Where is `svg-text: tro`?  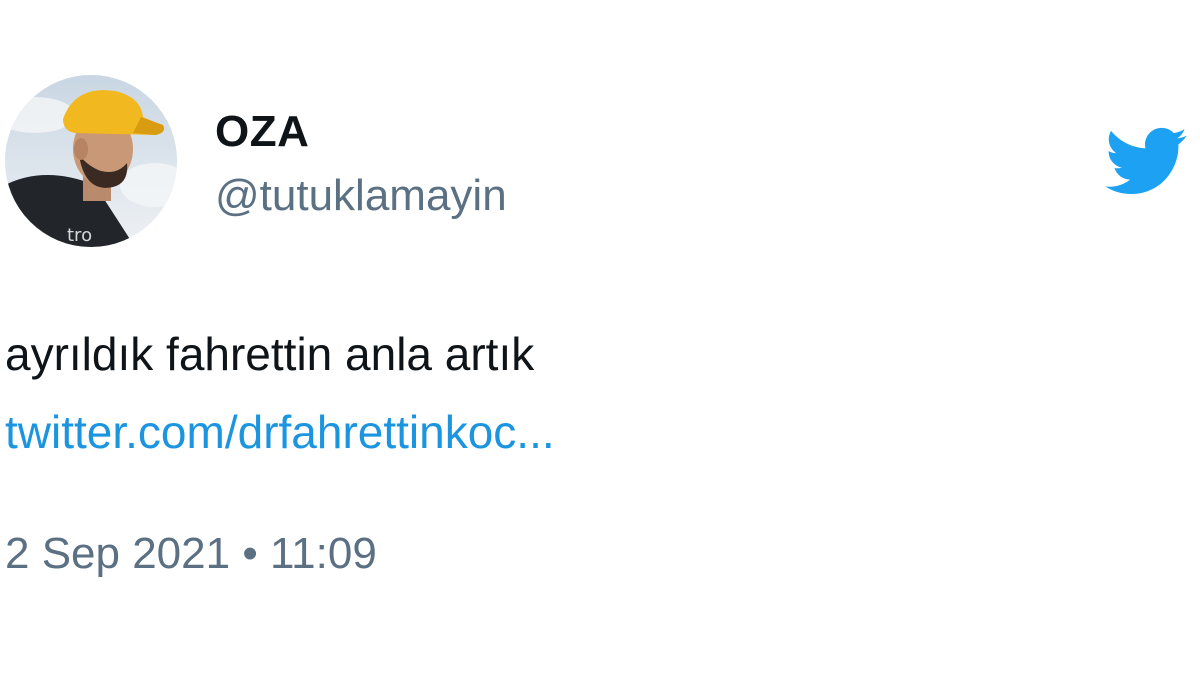
svg-text: tro is located at coordinates (79, 235).